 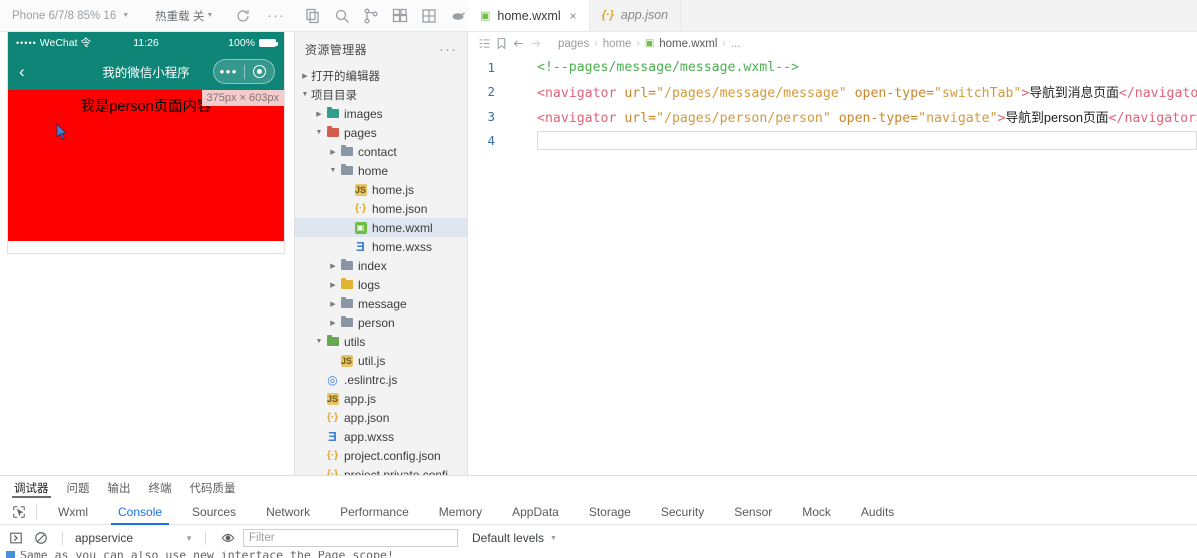 What do you see at coordinates (227, 538) in the screenshot?
I see `eye-icon` at bounding box center [227, 538].